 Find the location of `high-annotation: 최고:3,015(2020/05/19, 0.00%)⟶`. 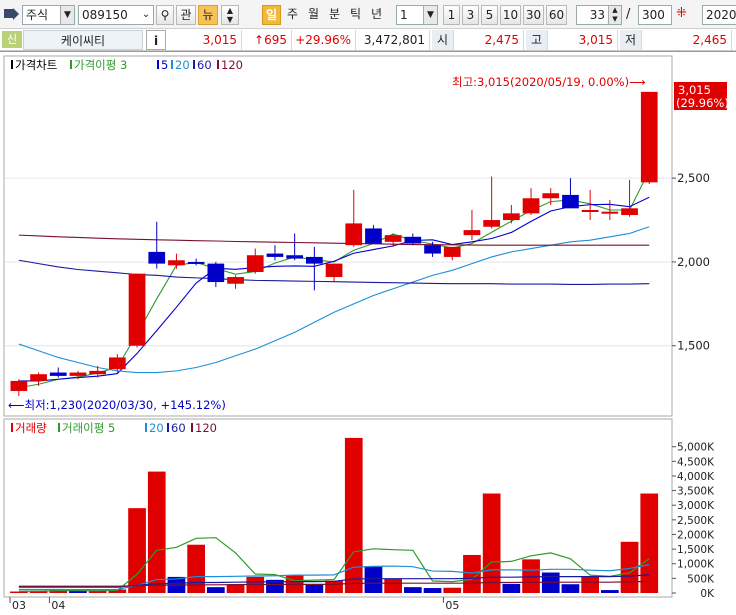

high-annotation: 최고:3,015(2020/05/19, 0.00%)⟶ is located at coordinates (549, 82).